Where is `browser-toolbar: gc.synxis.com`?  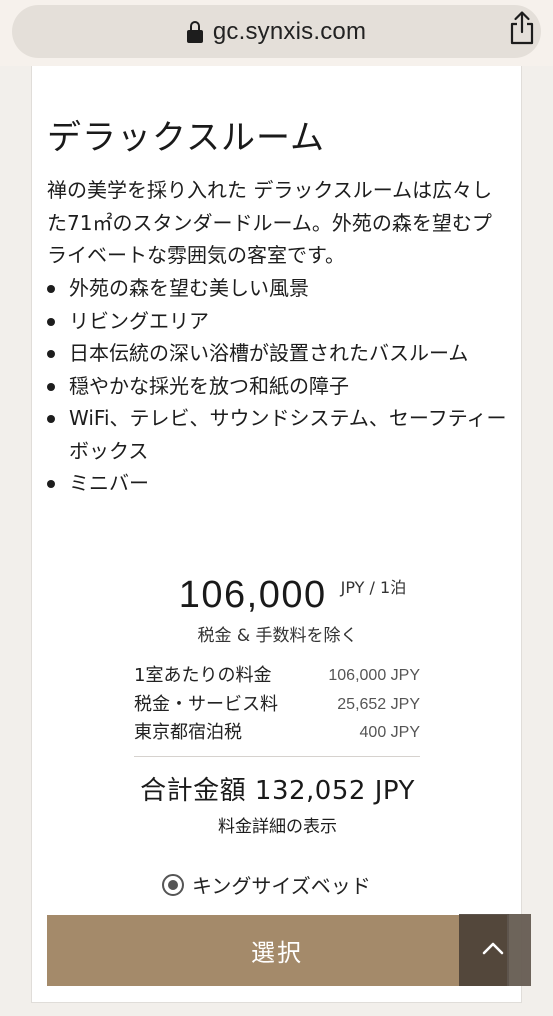 browser-toolbar: gc.synxis.com is located at coordinates (276, 33).